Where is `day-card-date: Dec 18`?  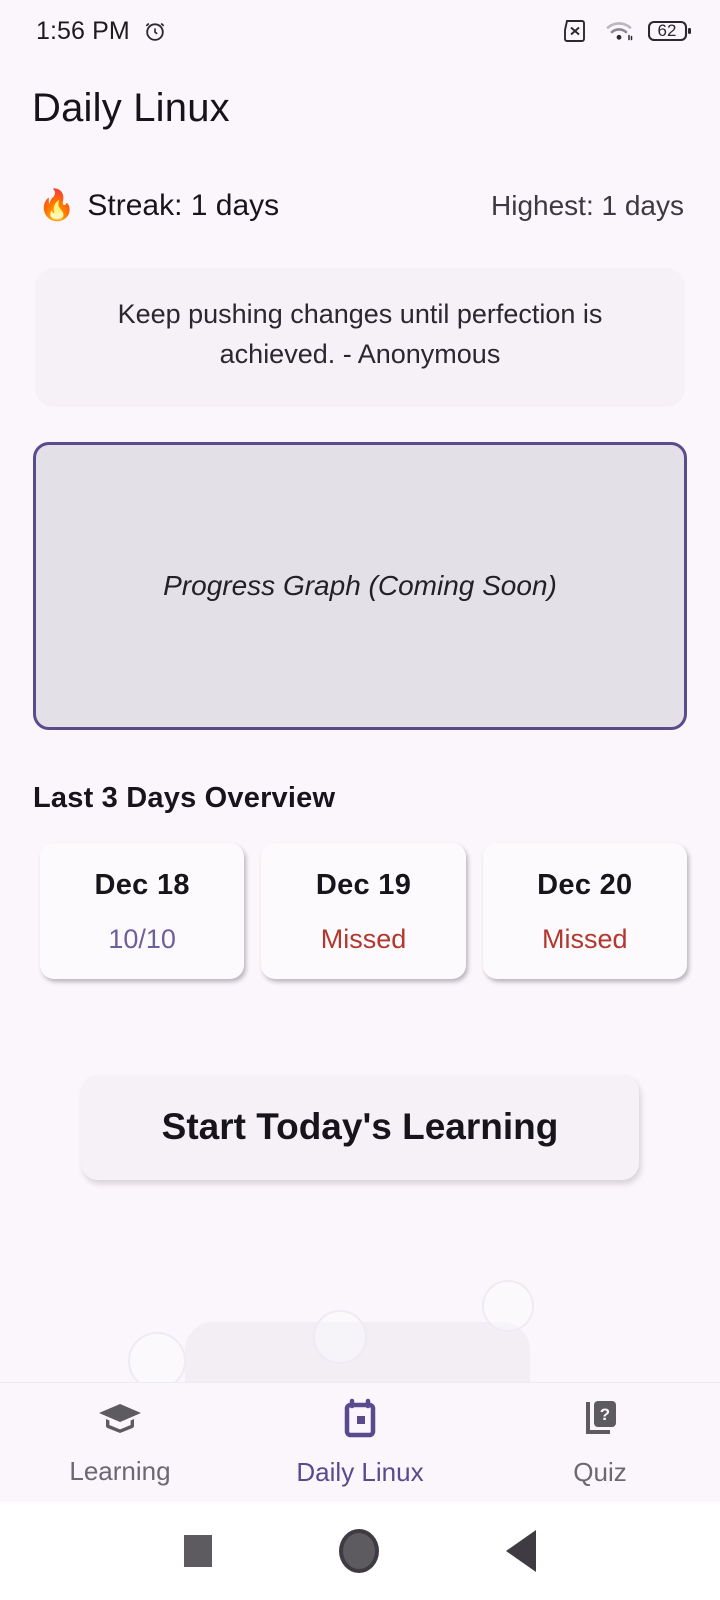
day-card-date: Dec 18 is located at coordinates (142, 884).